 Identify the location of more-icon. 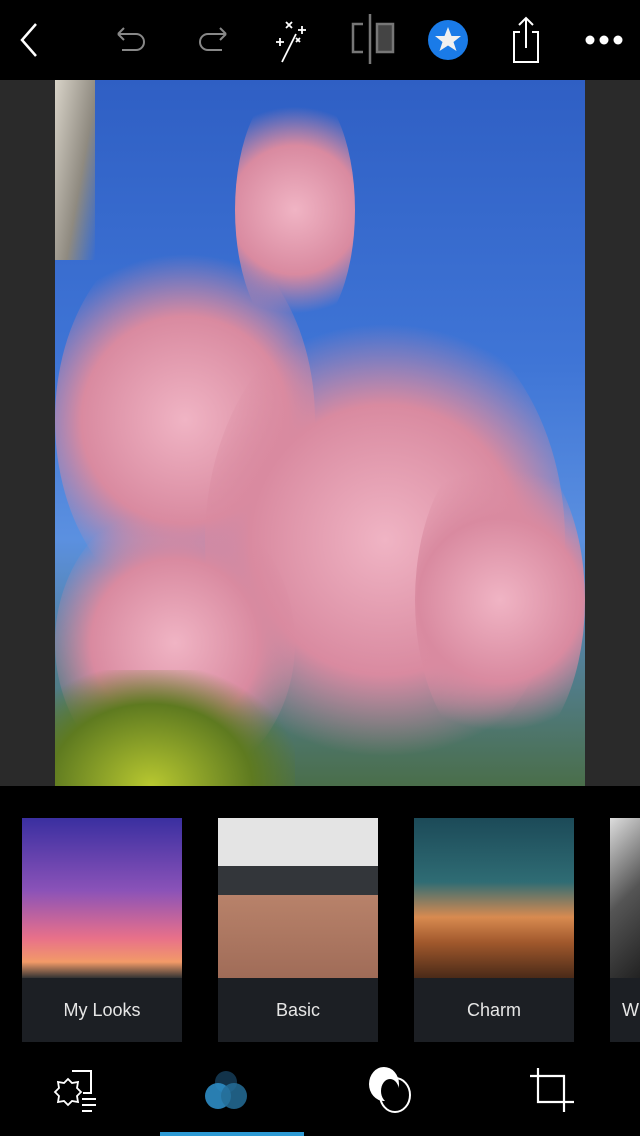
(604, 40).